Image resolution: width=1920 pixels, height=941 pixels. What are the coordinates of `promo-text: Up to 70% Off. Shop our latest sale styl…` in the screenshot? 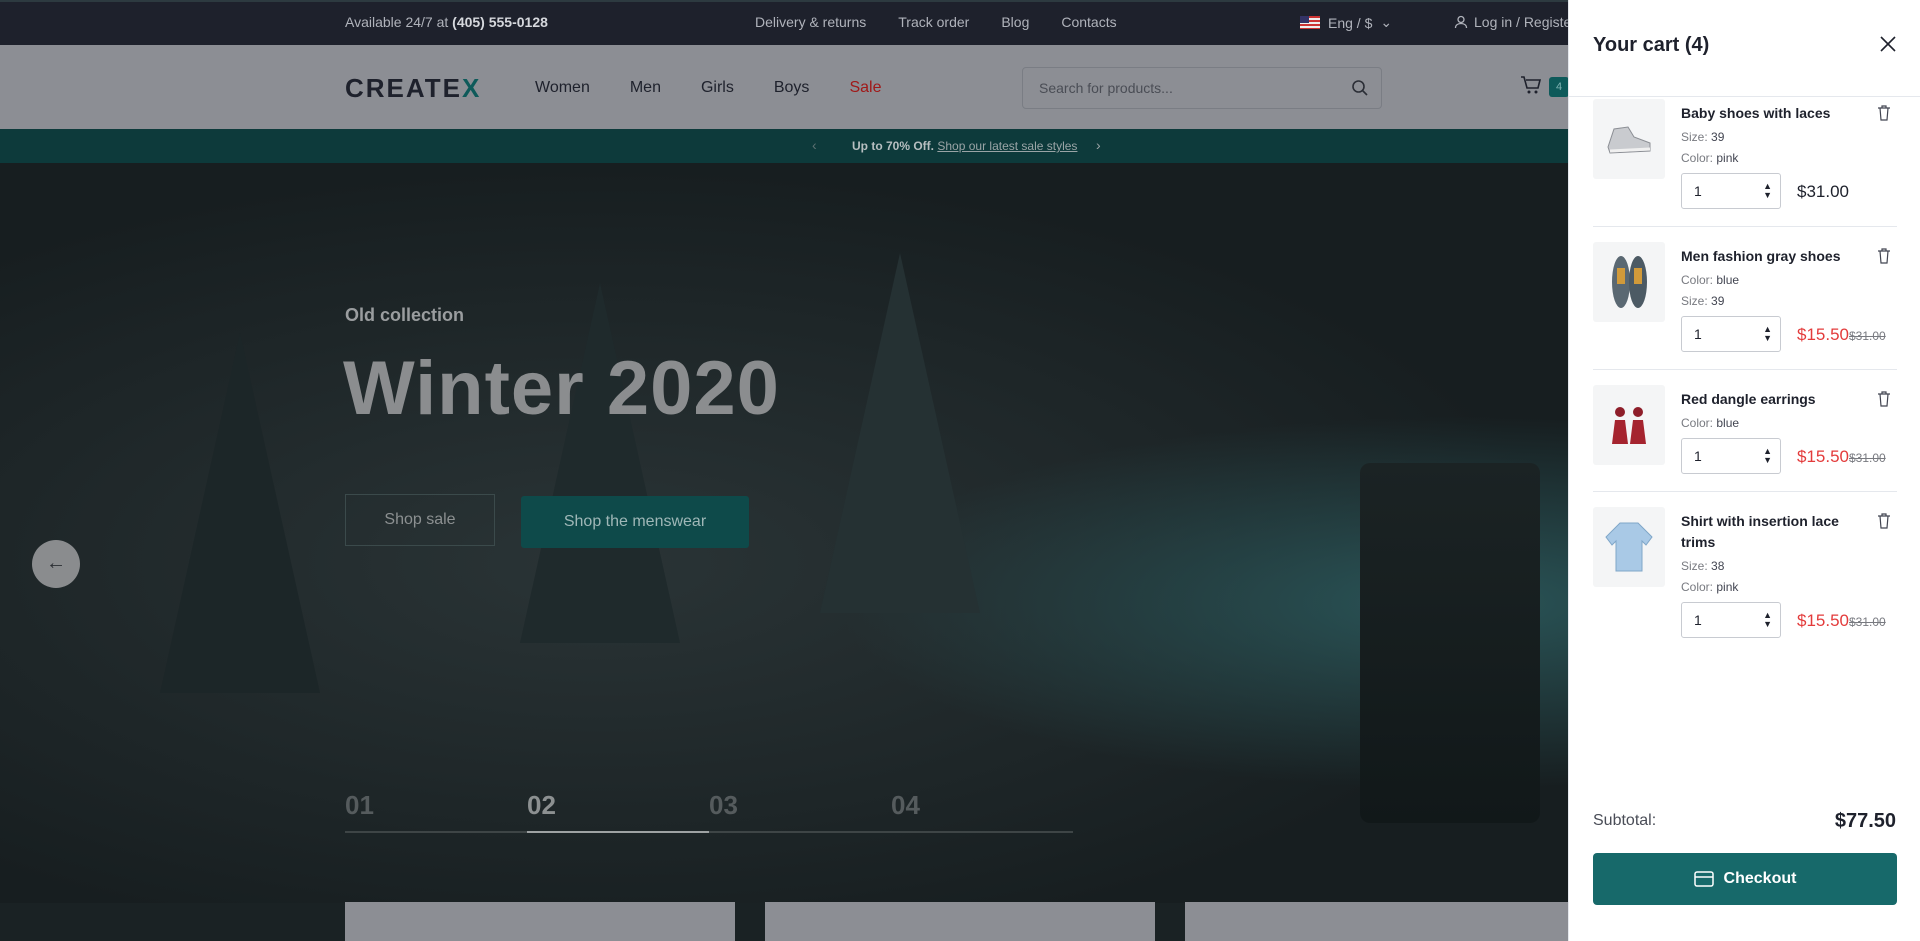 It's located at (965, 146).